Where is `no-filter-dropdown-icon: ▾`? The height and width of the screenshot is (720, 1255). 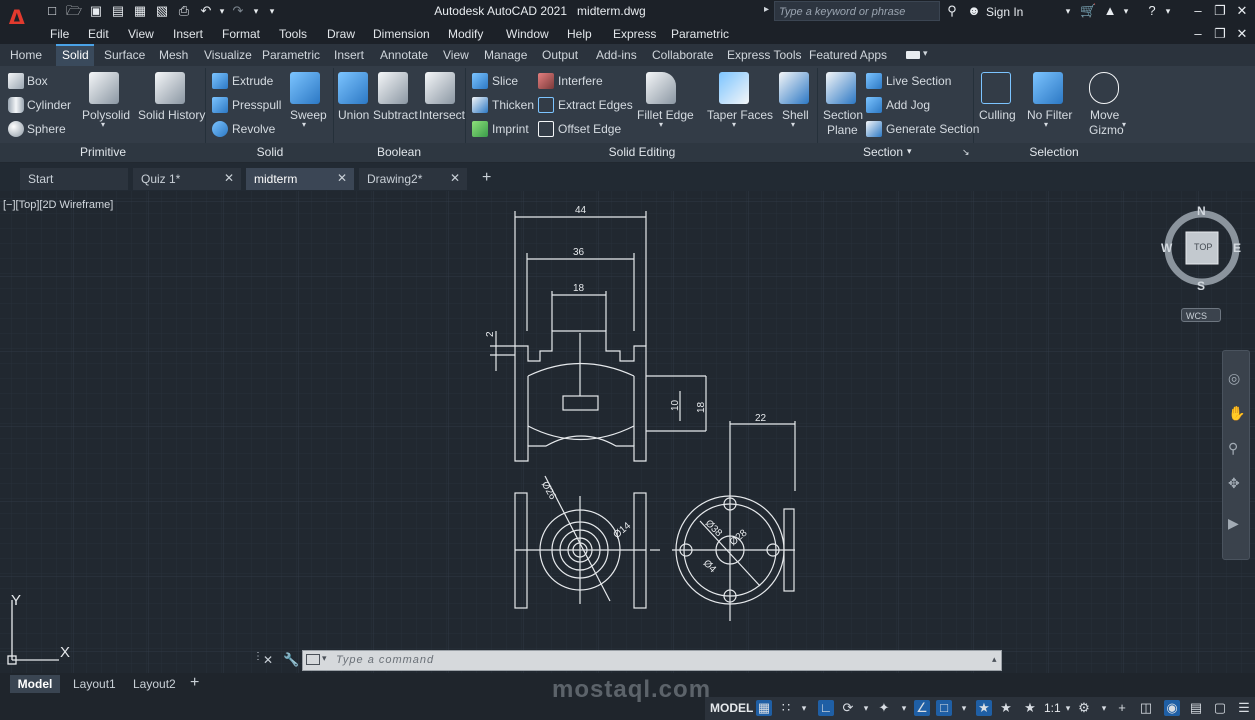
no-filter-dropdown-icon: ▾ is located at coordinates (1046, 124).